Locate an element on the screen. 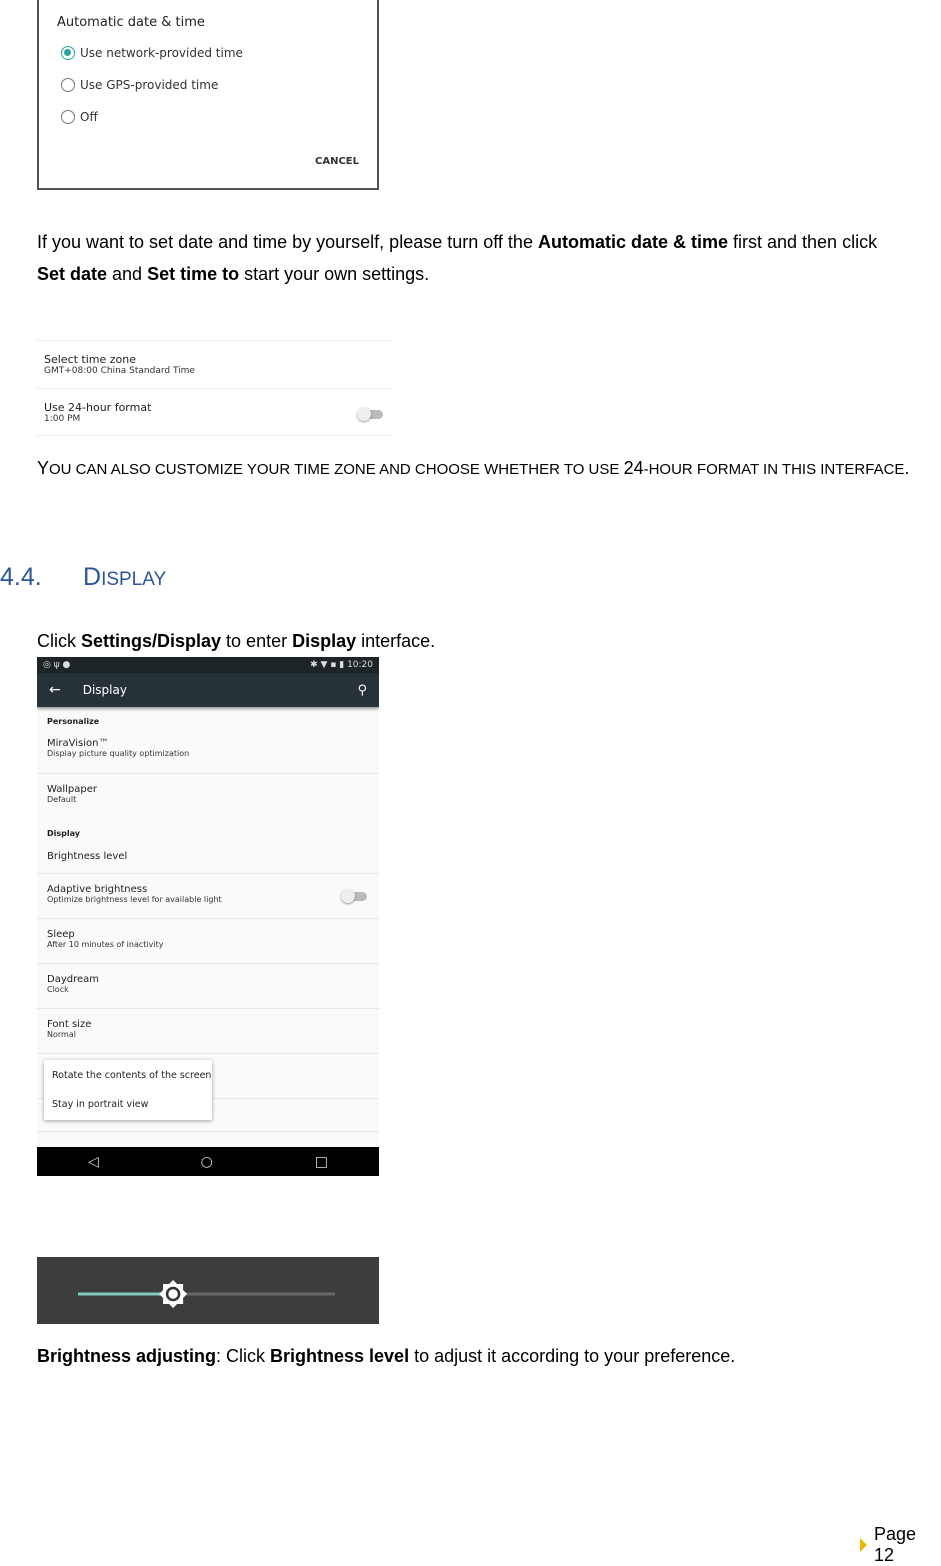  radio-gps-time: Use GPS-provided time is located at coordinates (139, 85).